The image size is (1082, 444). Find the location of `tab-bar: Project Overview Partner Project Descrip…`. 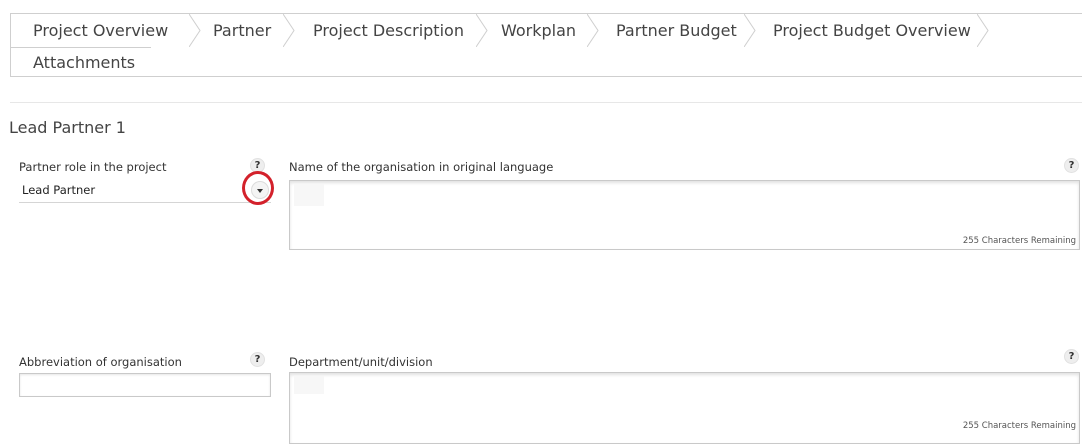

tab-bar: Project Overview Partner Project Descrip… is located at coordinates (546, 45).